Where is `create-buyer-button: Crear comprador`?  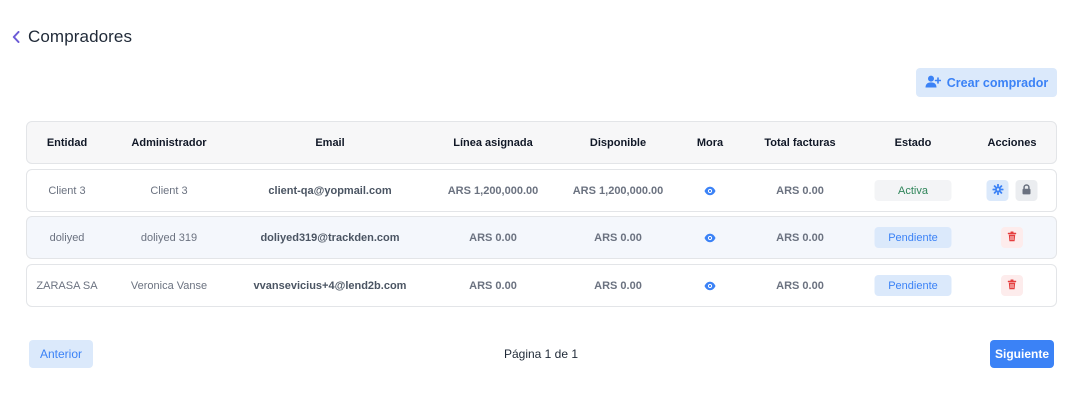 create-buyer-button: Crear comprador is located at coordinates (986, 82).